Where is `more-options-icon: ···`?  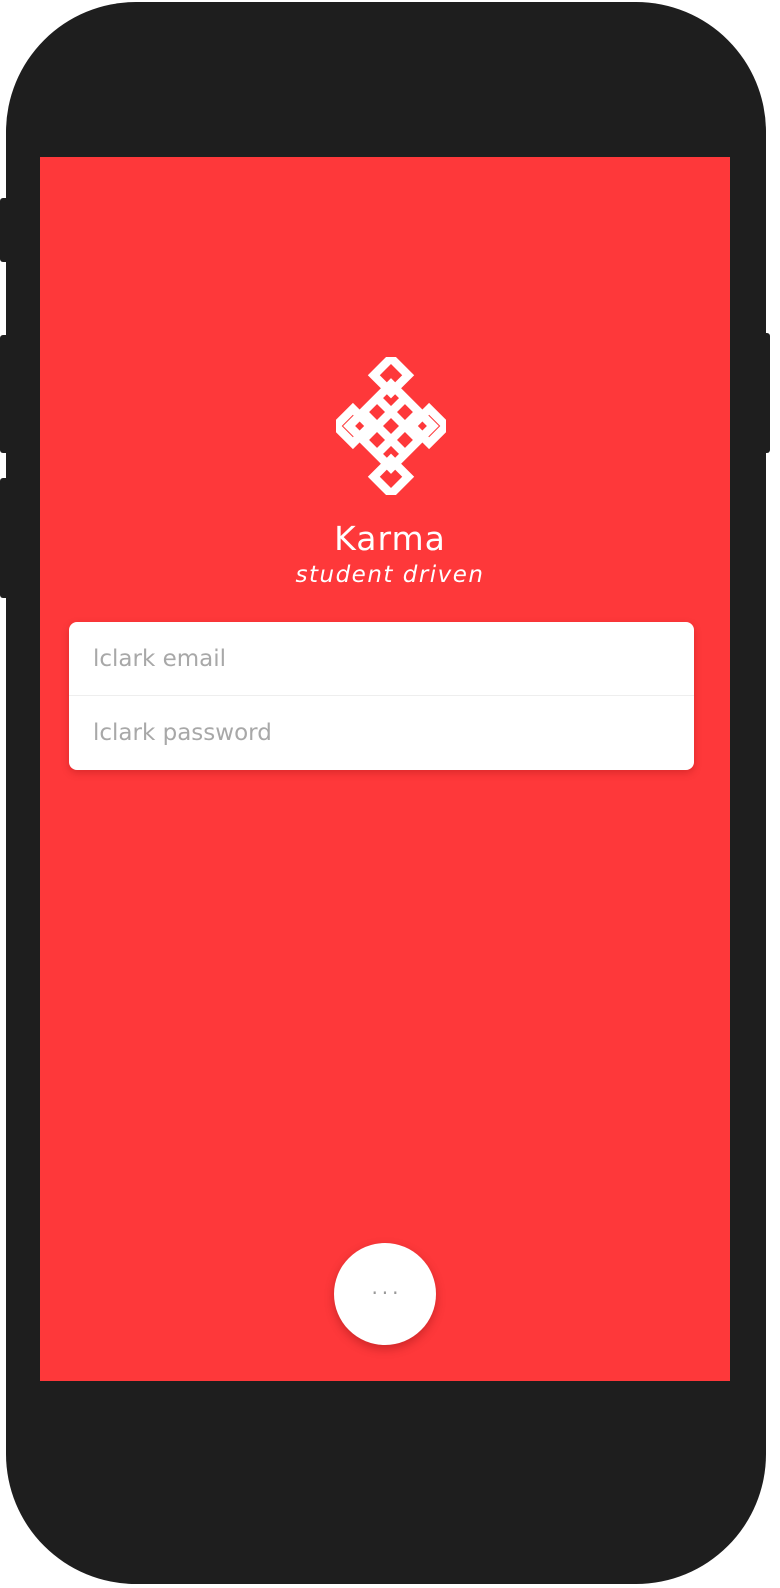 more-options-icon: ··· is located at coordinates (387, 1293).